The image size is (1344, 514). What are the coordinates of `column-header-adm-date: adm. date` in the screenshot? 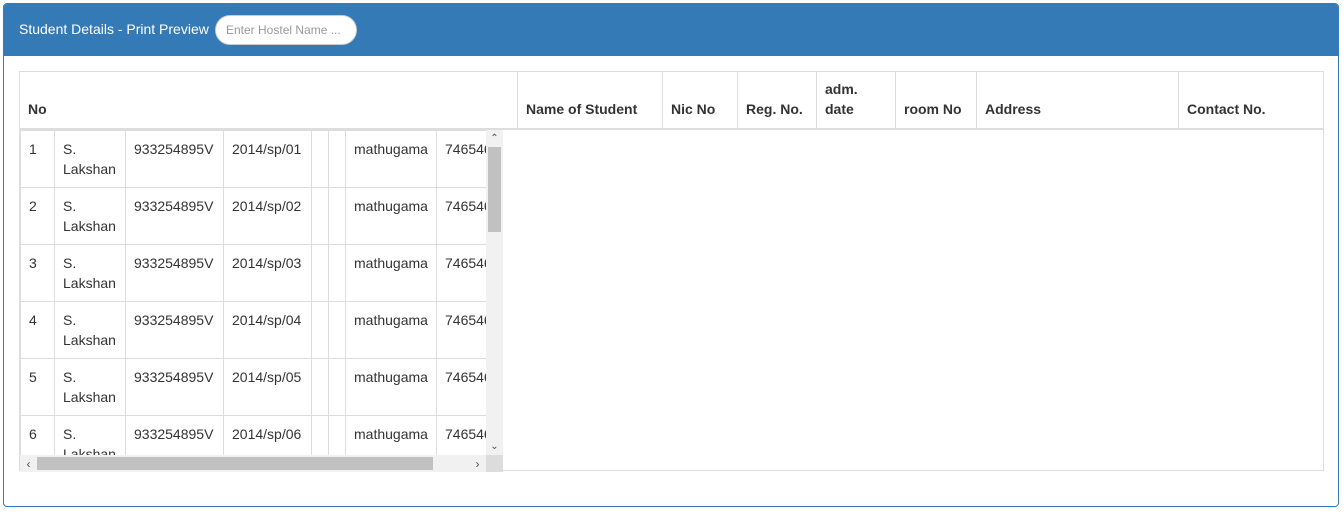 It's located at (855, 100).